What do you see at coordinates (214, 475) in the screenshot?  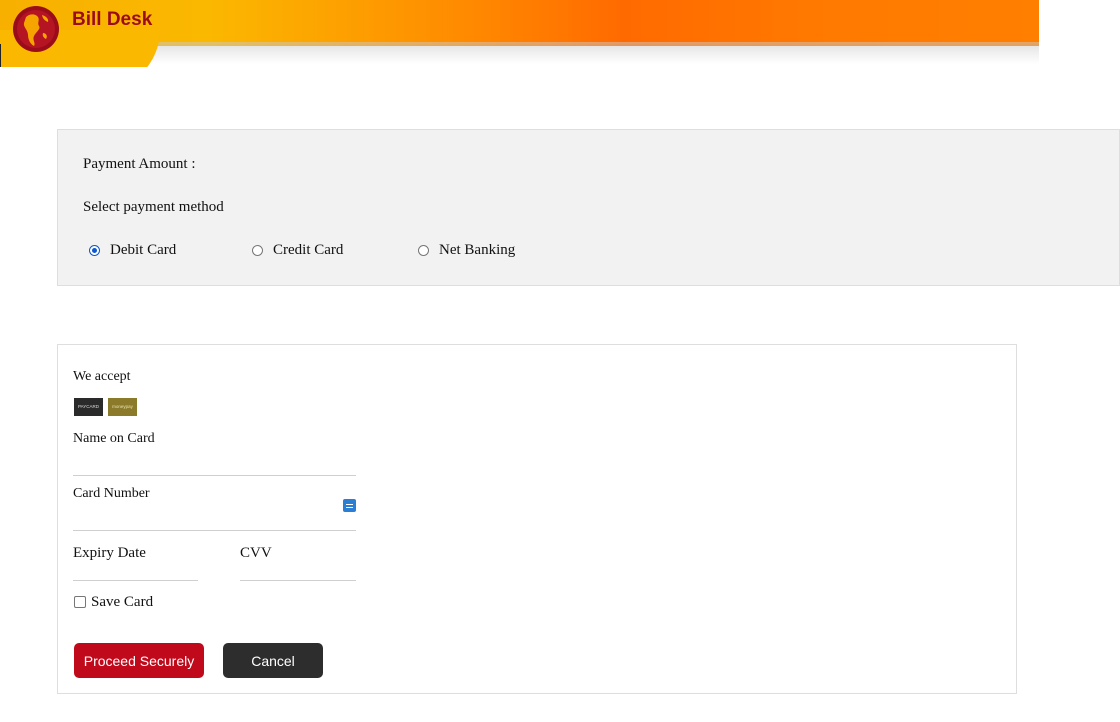 I see `name-on-card-underline` at bounding box center [214, 475].